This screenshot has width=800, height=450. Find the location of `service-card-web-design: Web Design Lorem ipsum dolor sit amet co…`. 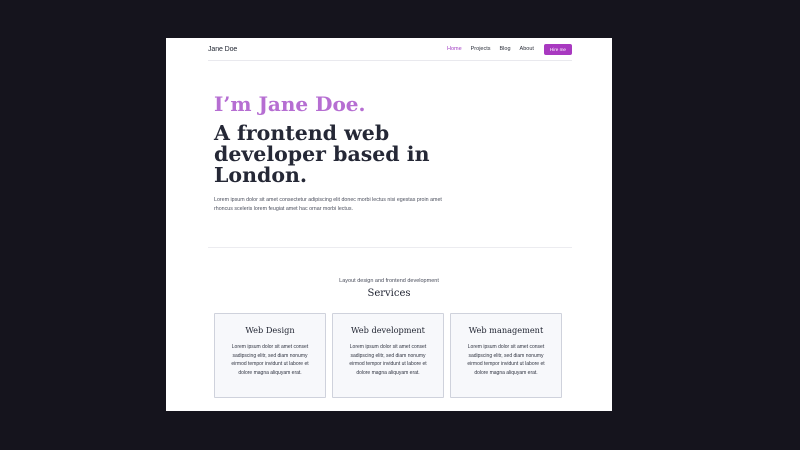

service-card-web-design: Web Design Lorem ipsum dolor sit amet co… is located at coordinates (270, 355).